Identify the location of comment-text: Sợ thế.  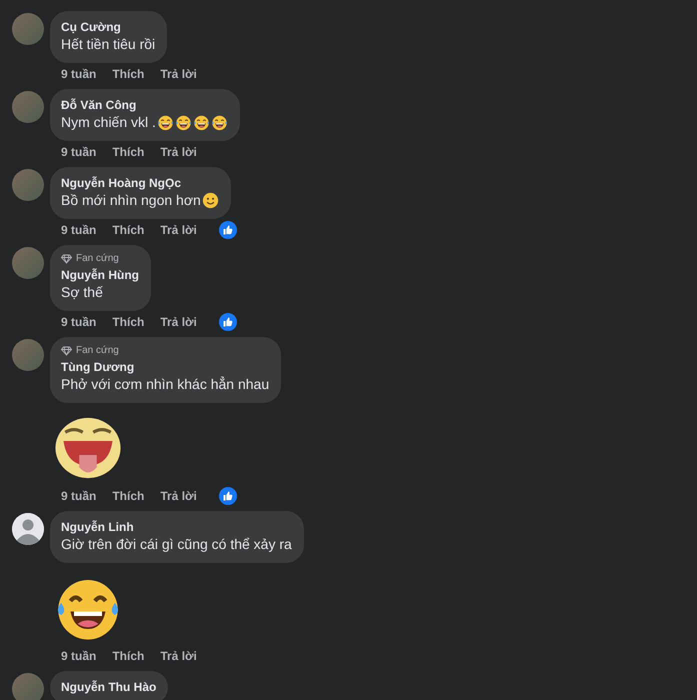
(82, 292).